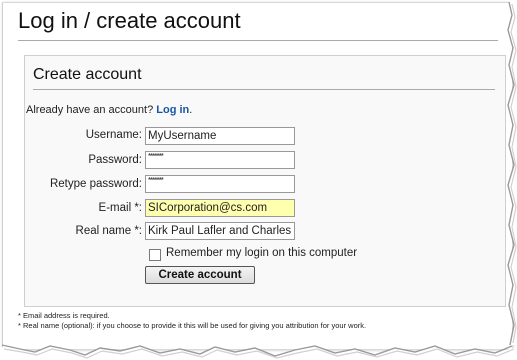 The width and height of the screenshot is (517, 360). I want to click on username-input: MyUsername, so click(220, 136).